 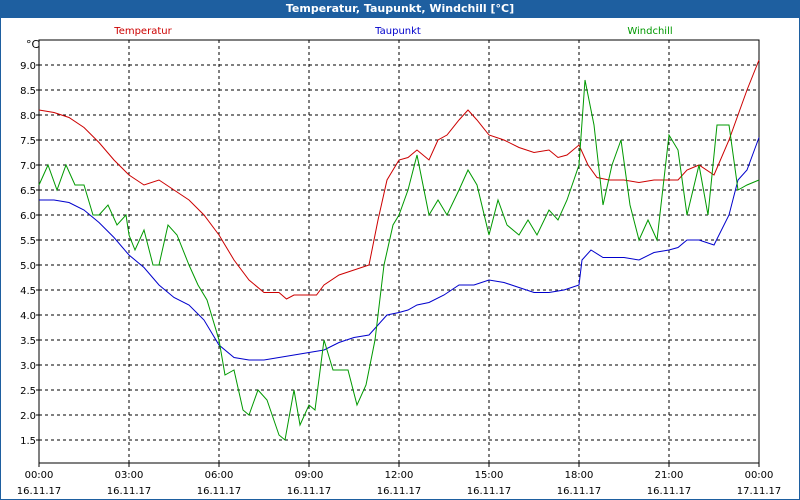 What do you see at coordinates (28, 391) in the screenshot?
I see `y-tick-label: 2.5` at bounding box center [28, 391].